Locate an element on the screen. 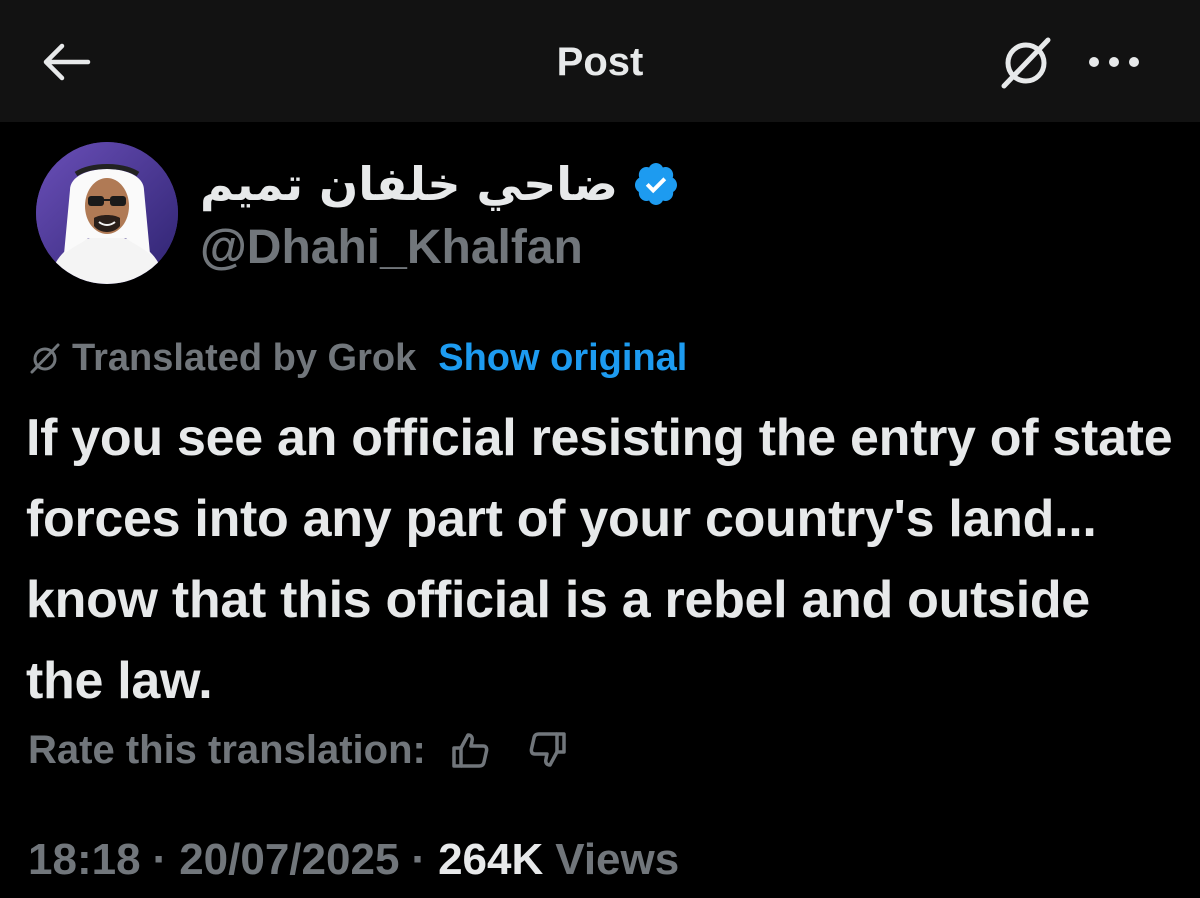 This screenshot has width=1200, height=898. author-name-row: ضاحي خلفان تميم is located at coordinates (440, 184).